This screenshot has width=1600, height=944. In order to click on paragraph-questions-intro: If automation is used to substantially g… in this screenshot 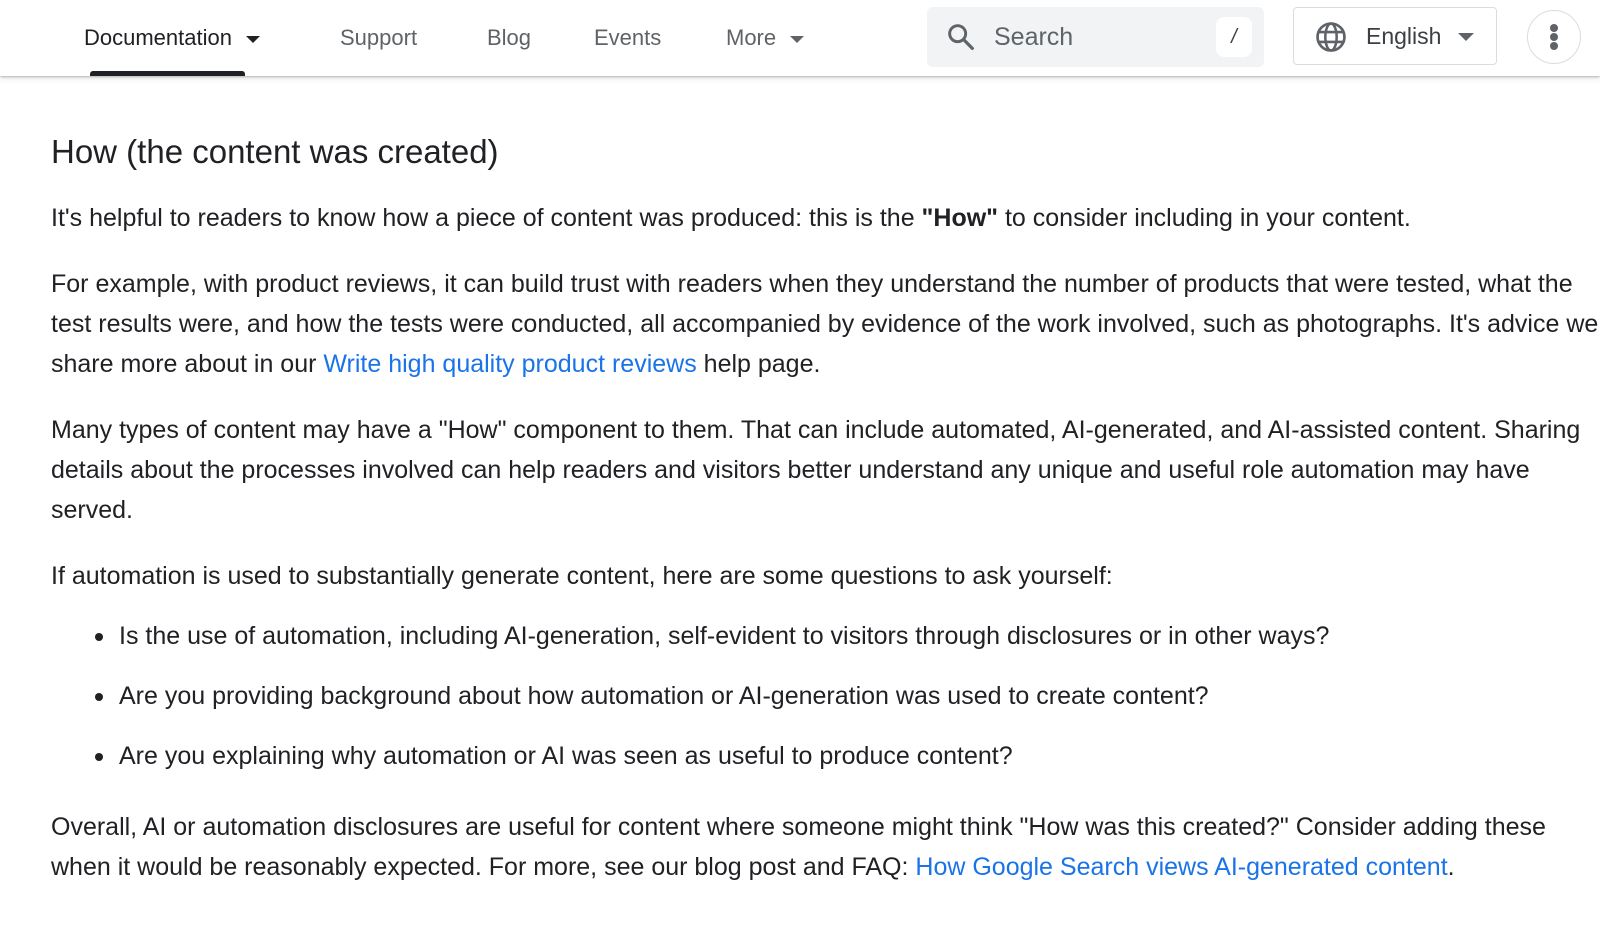, I will do `click(582, 576)`.